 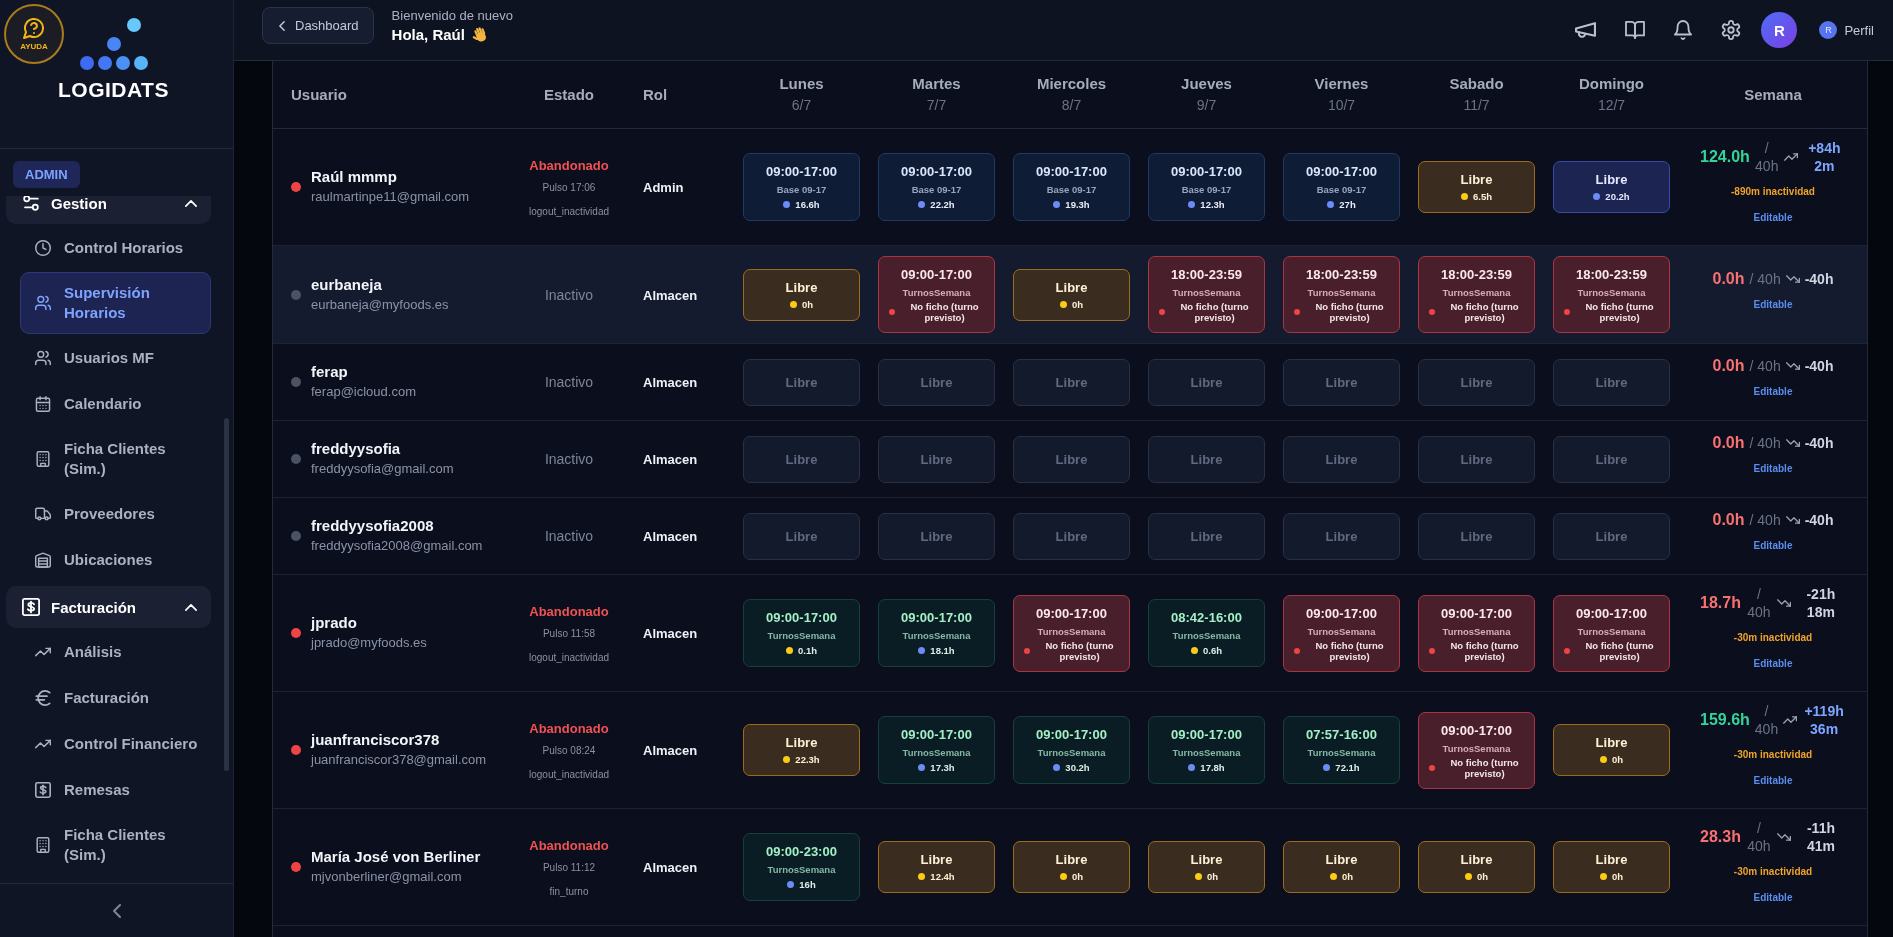 I want to click on hours-difference: -11h 41m, so click(x=1820, y=837).